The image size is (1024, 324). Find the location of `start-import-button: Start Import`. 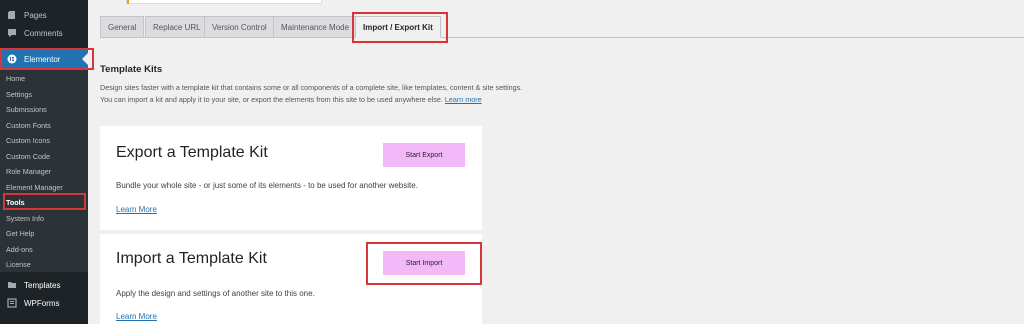

start-import-button: Start Import is located at coordinates (424, 263).